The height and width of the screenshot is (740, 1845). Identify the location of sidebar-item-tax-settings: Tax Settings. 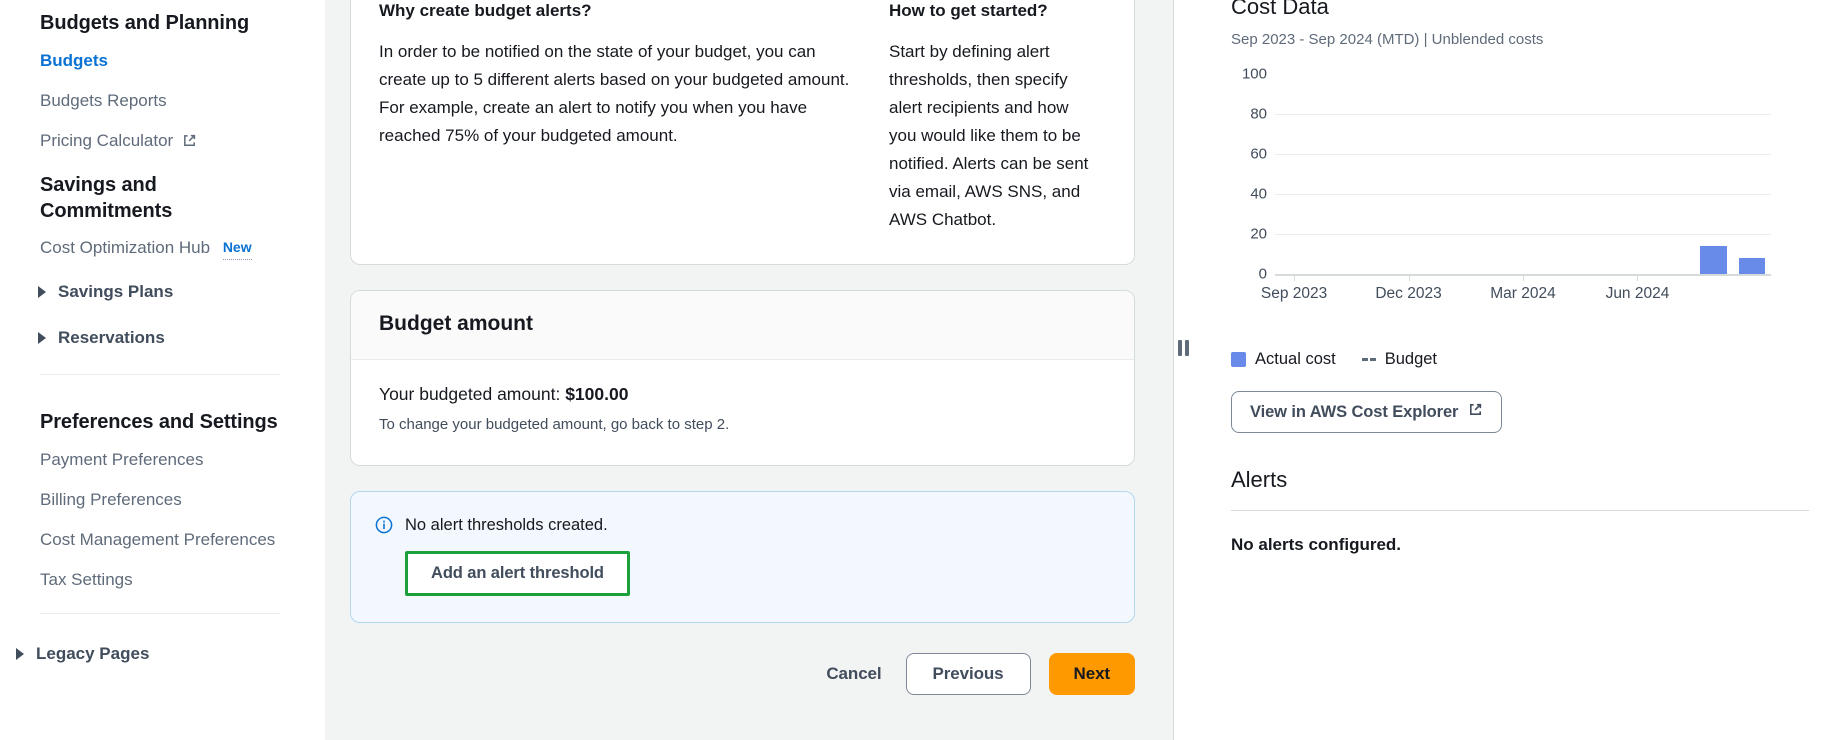
(182, 580).